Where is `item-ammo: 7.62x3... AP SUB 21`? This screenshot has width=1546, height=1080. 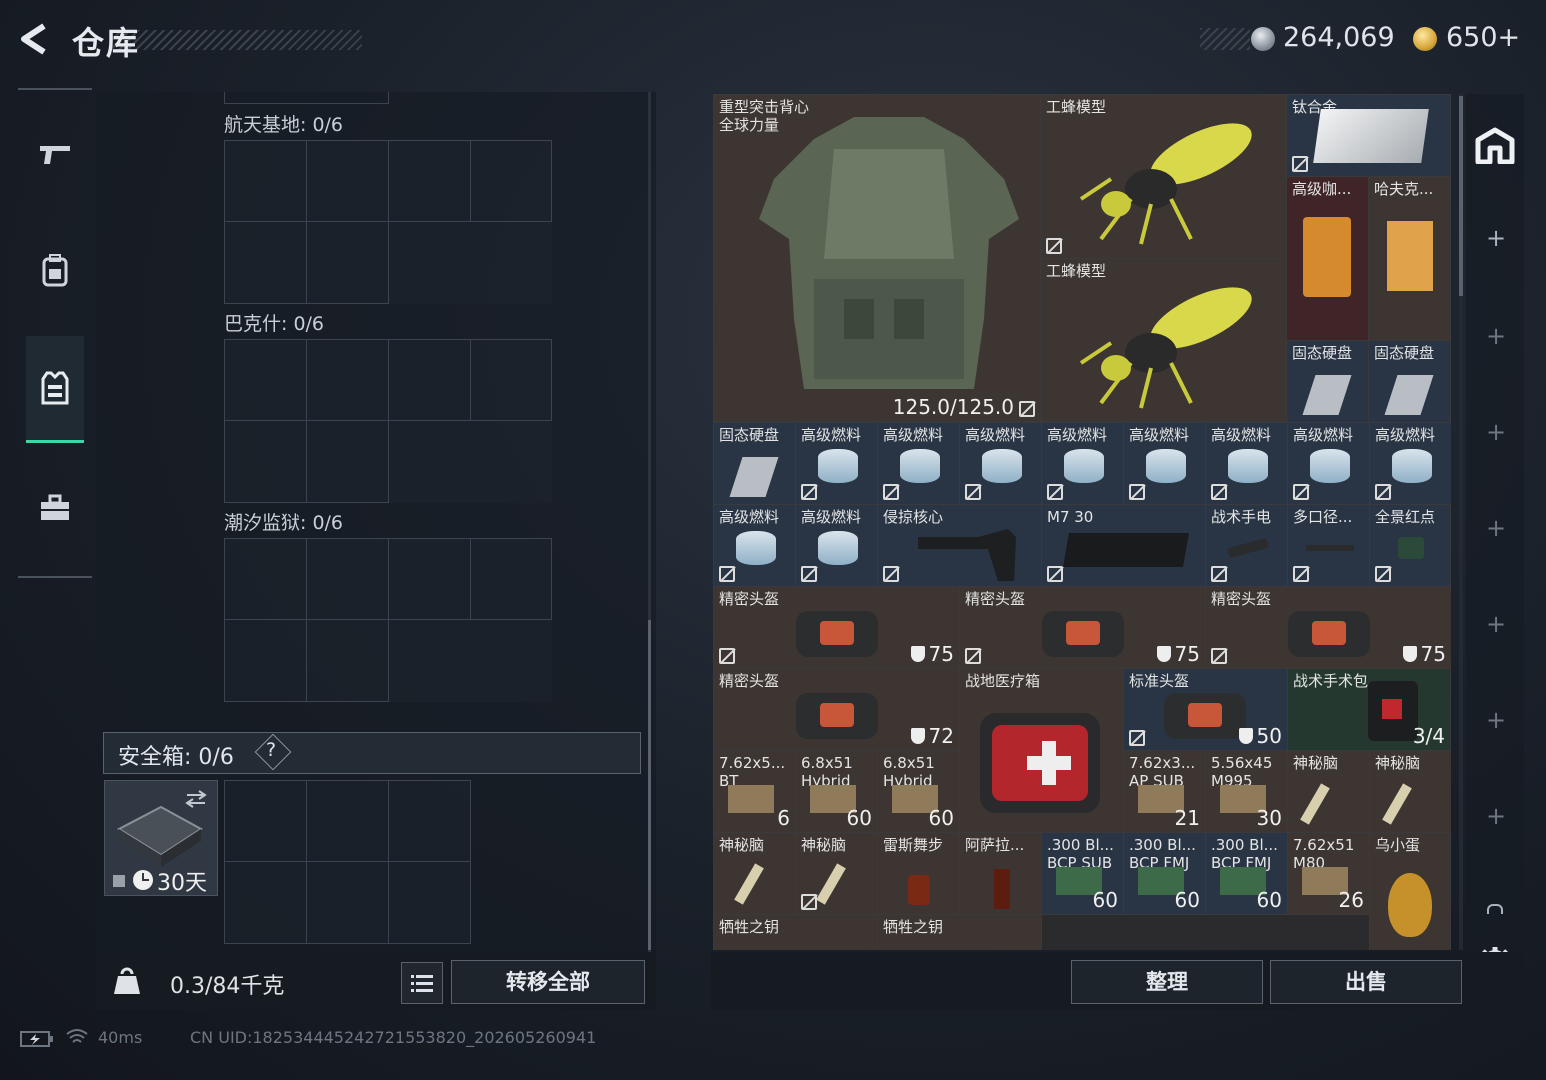
item-ammo: 7.62x3... AP SUB 21 is located at coordinates (1164, 791).